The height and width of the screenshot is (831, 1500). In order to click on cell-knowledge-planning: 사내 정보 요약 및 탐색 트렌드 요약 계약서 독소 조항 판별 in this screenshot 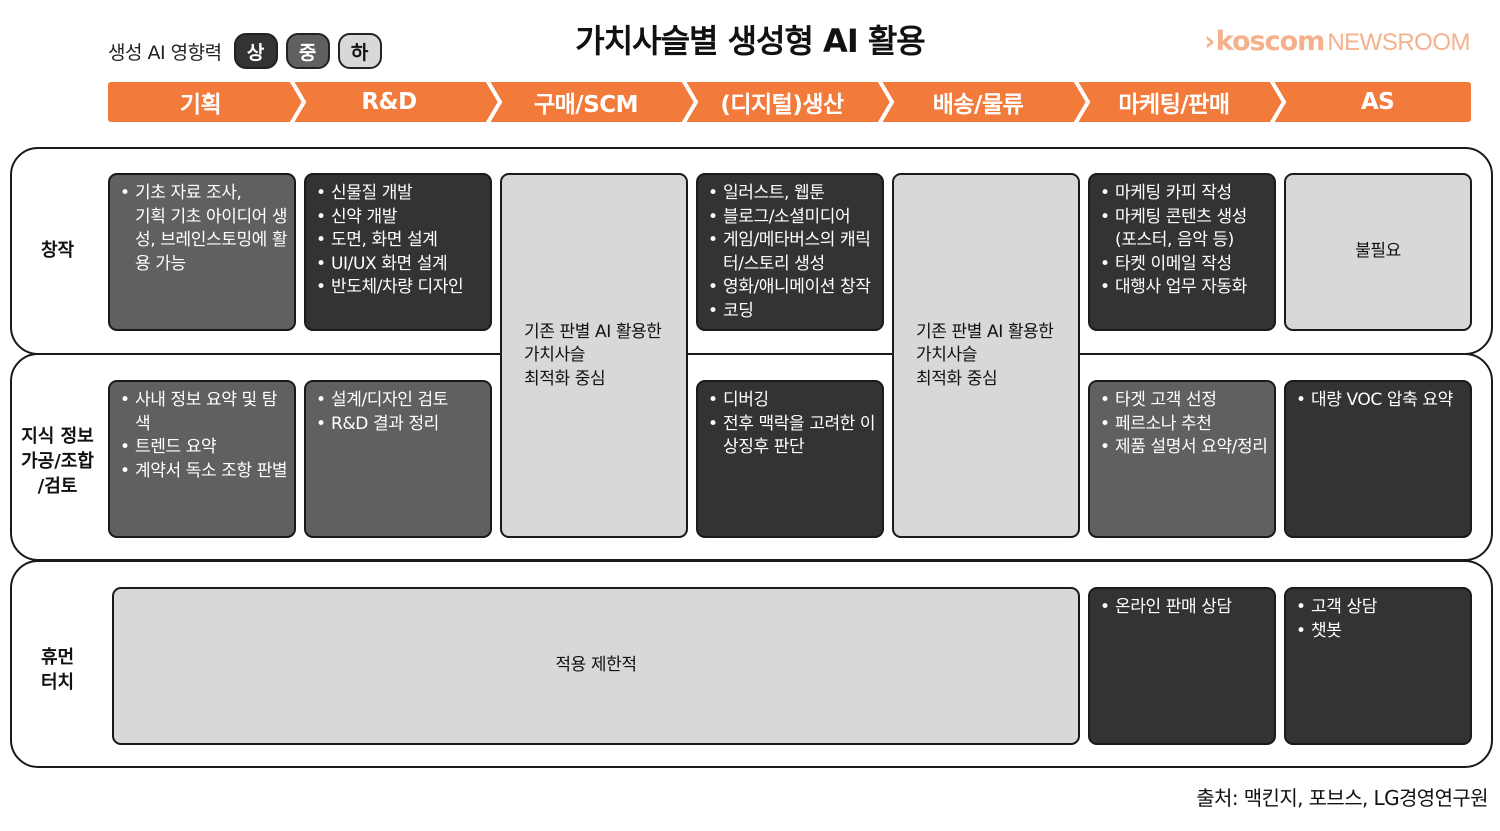, I will do `click(202, 459)`.